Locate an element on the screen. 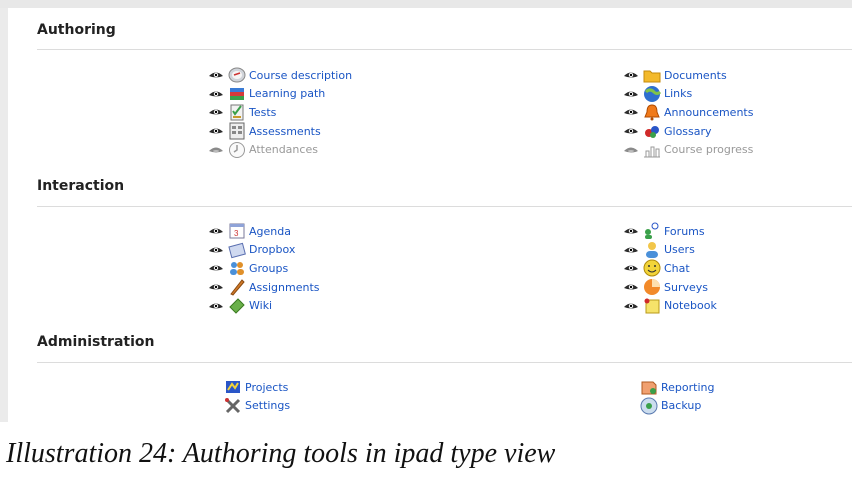  groups-icon is located at coordinates (237, 268).